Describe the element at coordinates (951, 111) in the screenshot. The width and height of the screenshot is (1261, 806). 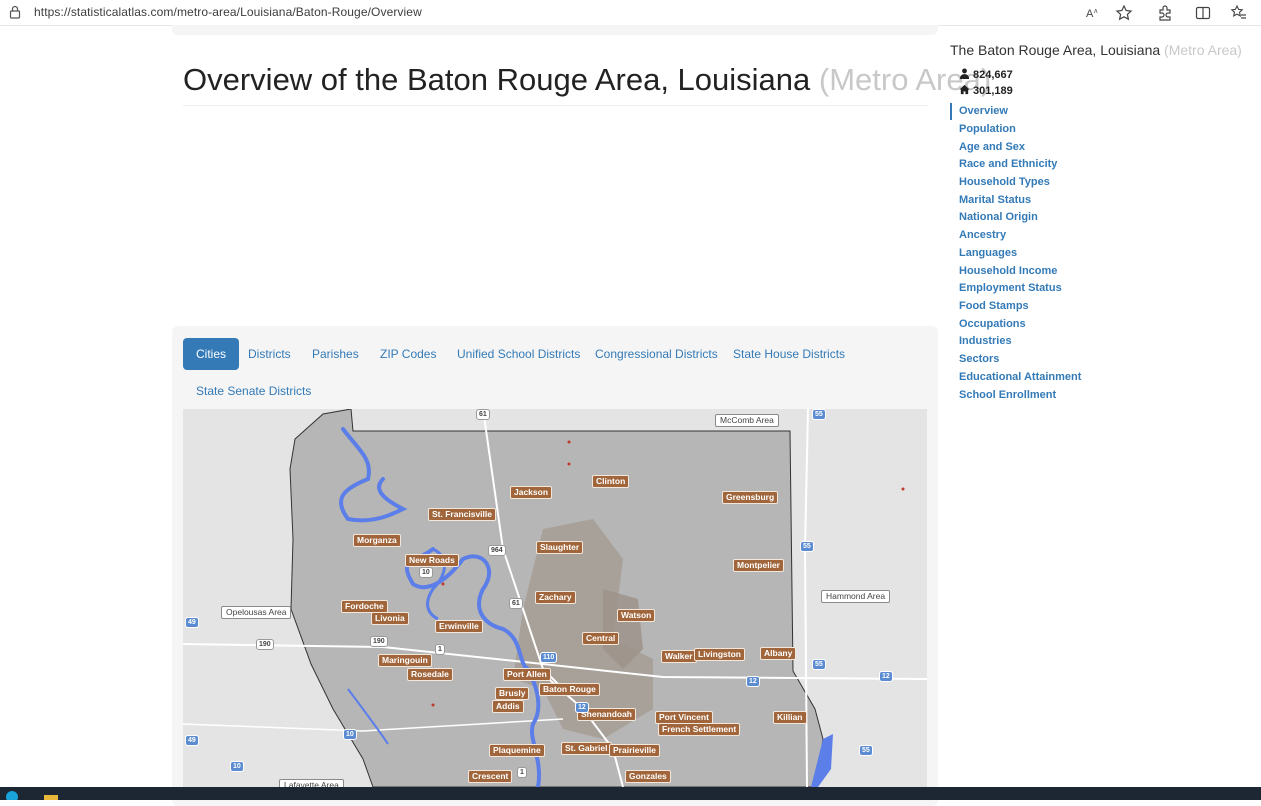
I see `nav-active-indicator` at that location.